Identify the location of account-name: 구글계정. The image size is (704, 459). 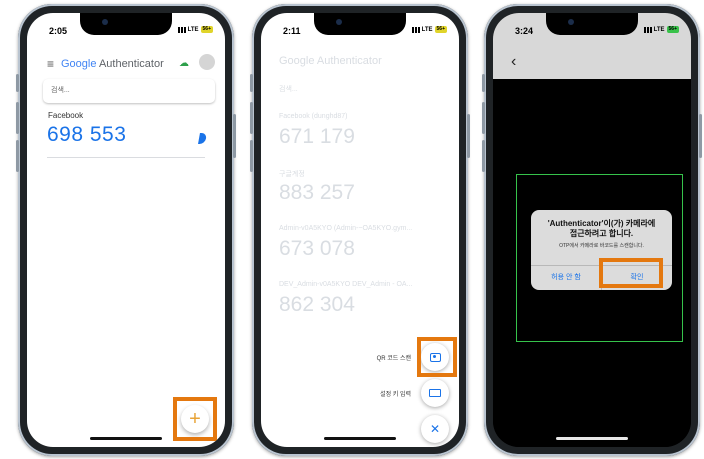
(292, 174).